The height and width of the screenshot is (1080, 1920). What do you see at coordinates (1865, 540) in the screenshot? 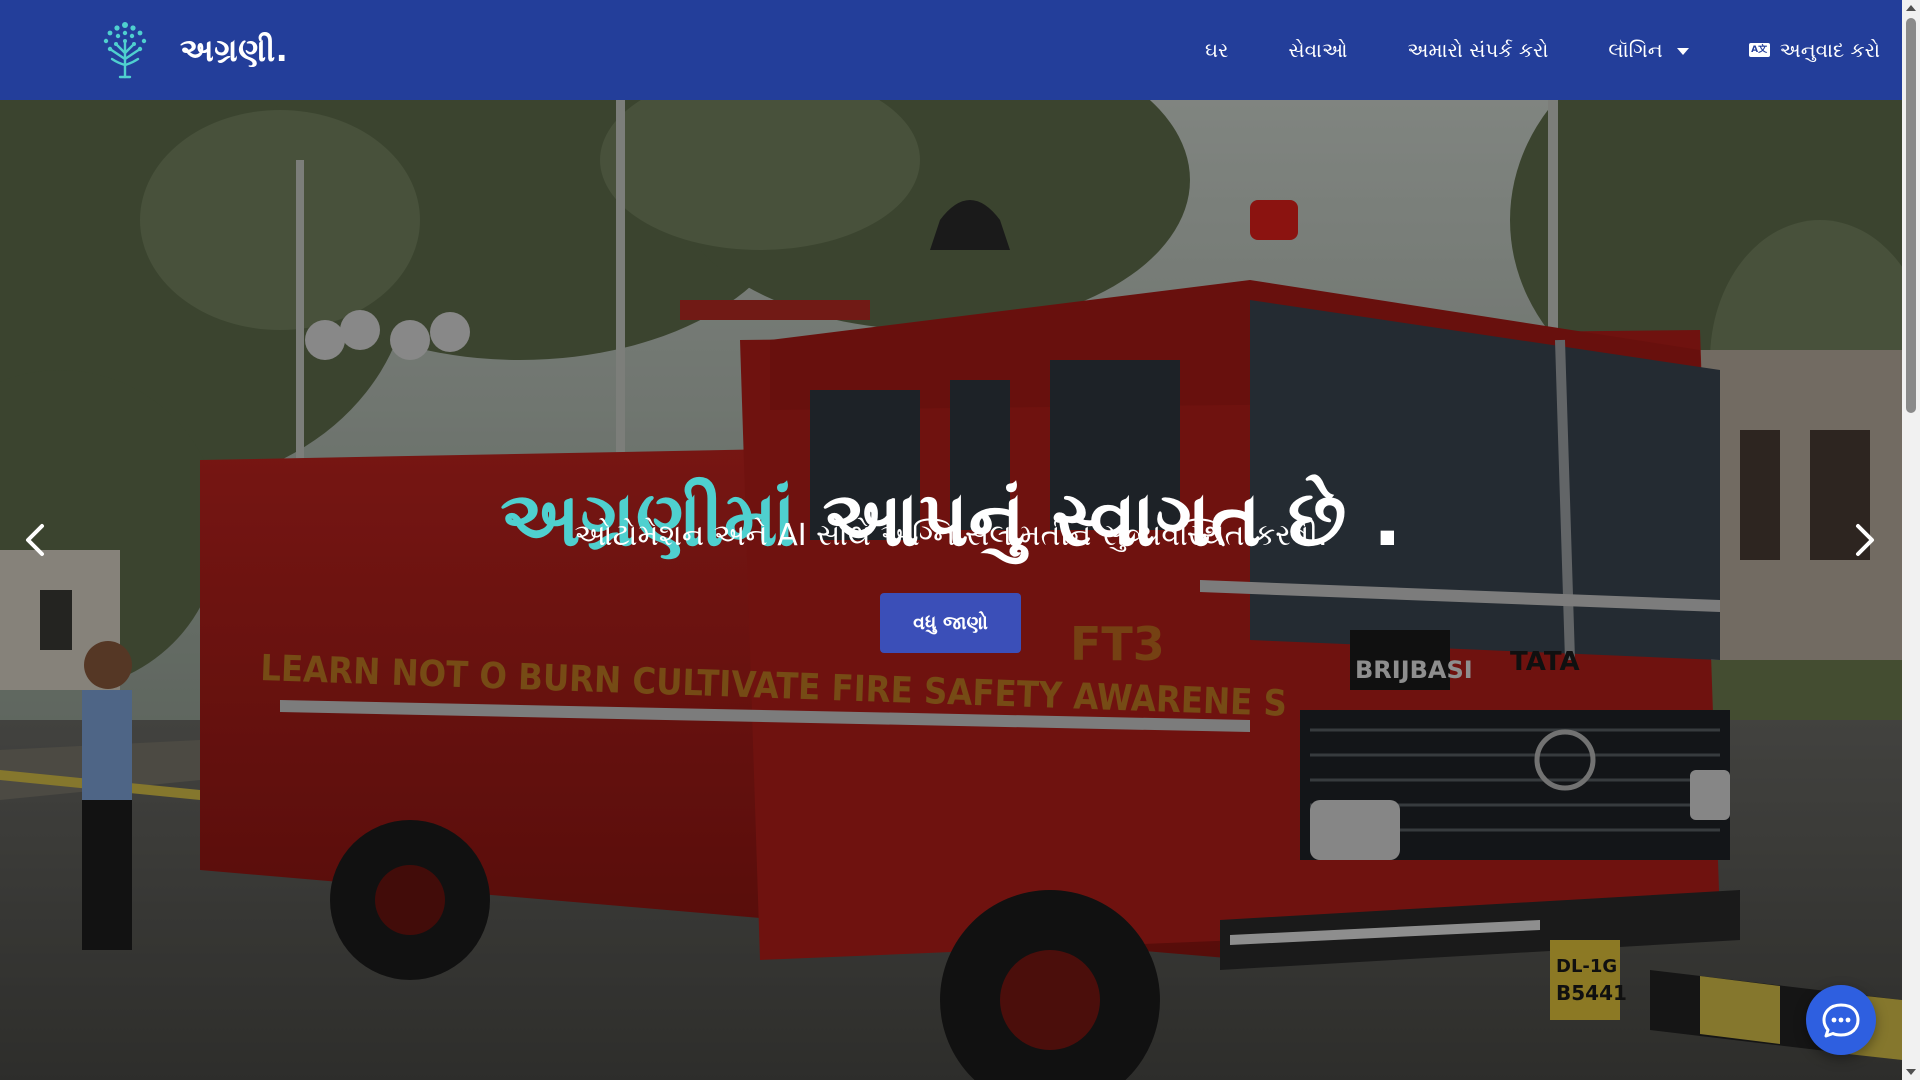
I see `chevron-right-icon` at bounding box center [1865, 540].